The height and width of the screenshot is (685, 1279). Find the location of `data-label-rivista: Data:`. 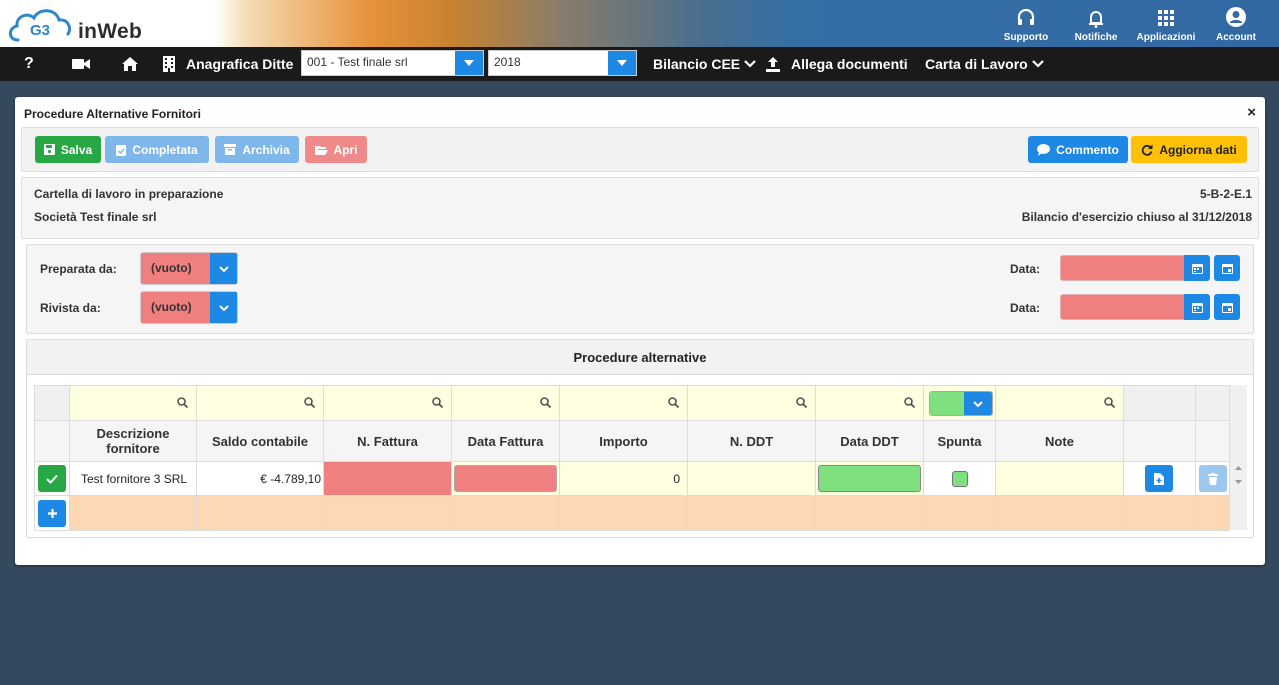

data-label-rivista: Data: is located at coordinates (1025, 308).